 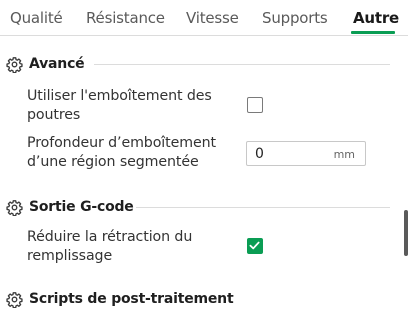 I want to click on section-gcode-divider, so click(x=263, y=207).